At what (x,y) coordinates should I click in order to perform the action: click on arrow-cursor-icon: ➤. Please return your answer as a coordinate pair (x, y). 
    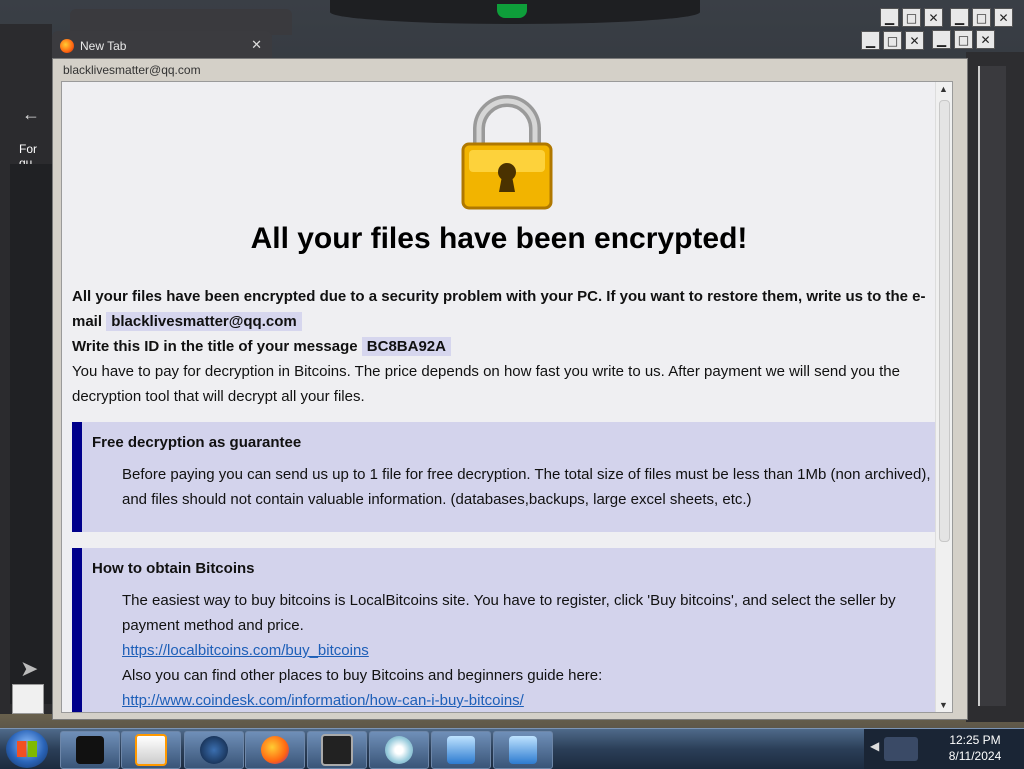
    Looking at the image, I should click on (29, 668).